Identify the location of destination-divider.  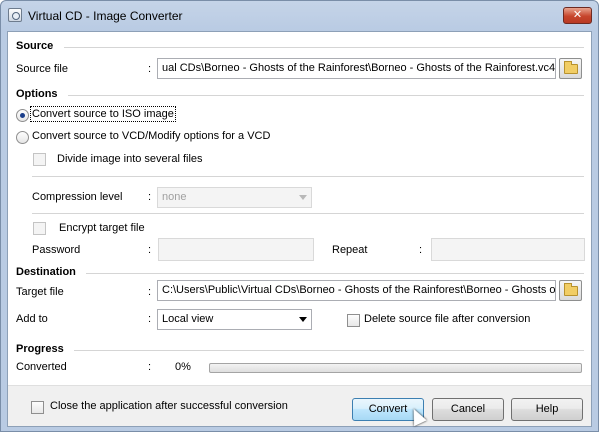
(335, 273).